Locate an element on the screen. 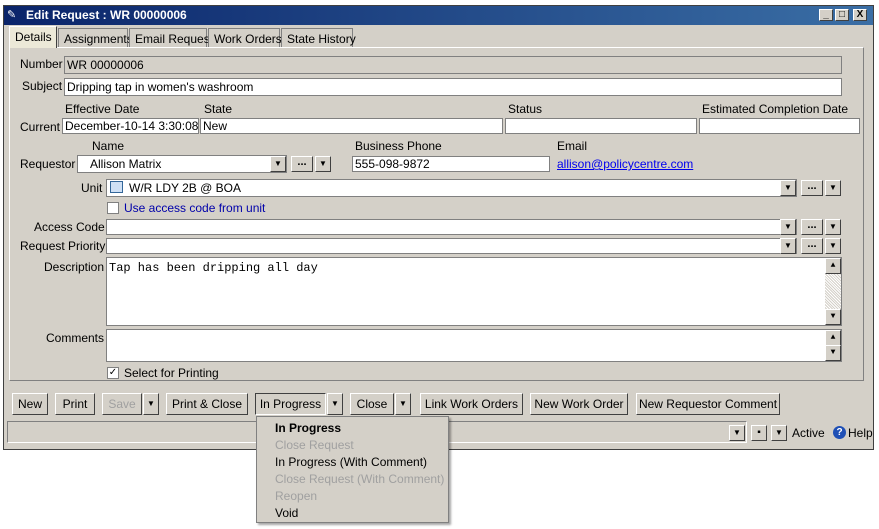  number-field: WR 00000006 is located at coordinates (453, 65).